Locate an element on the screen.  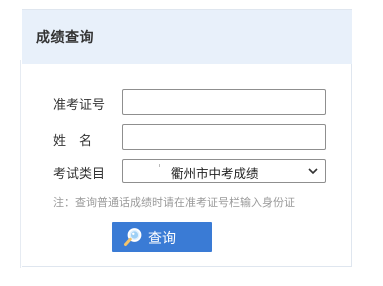
chevron-down-icon is located at coordinates (313, 171).